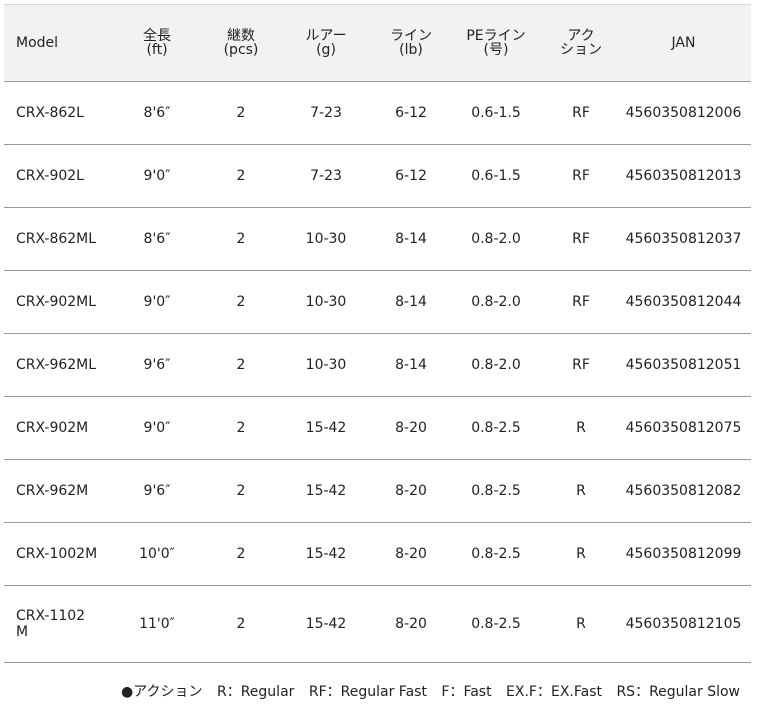  I want to click on col-header-lure: ルアー (g), so click(326, 43).